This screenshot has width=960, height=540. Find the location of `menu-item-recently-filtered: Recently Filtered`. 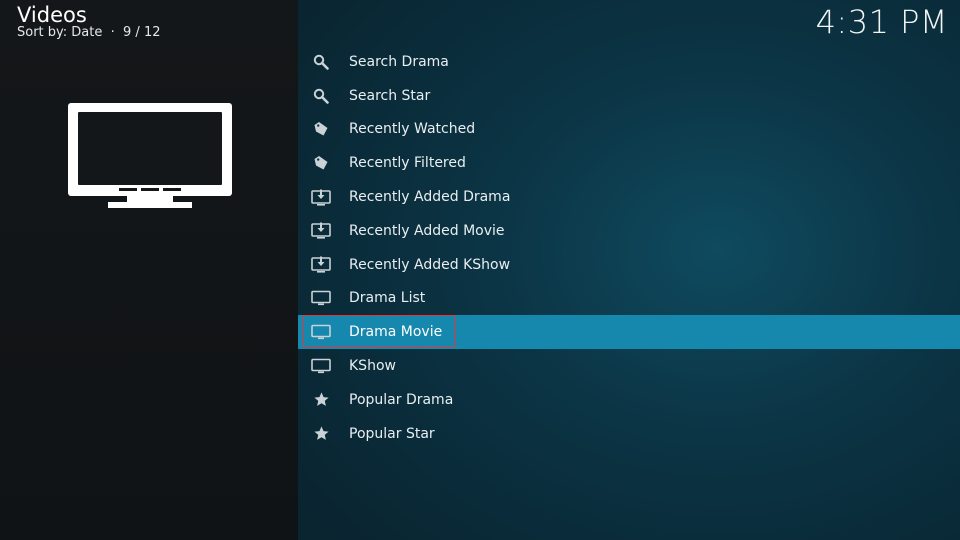

menu-item-recently-filtered: Recently Filtered is located at coordinates (629, 163).